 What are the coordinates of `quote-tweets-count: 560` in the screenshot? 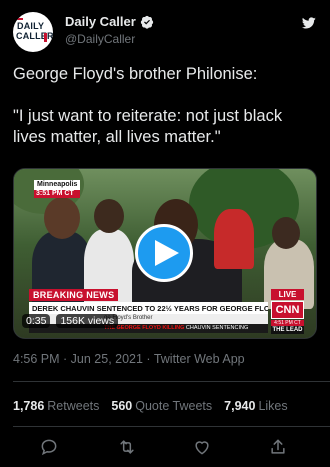 It's located at (122, 406).